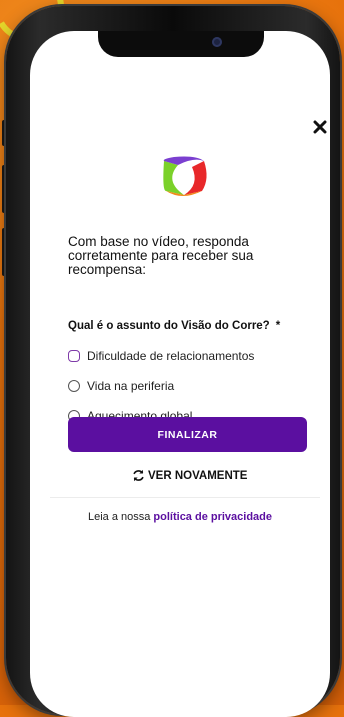 The height and width of the screenshot is (717, 344). I want to click on option-dificuldade: Dificuldade de relacionamentos, so click(161, 356).